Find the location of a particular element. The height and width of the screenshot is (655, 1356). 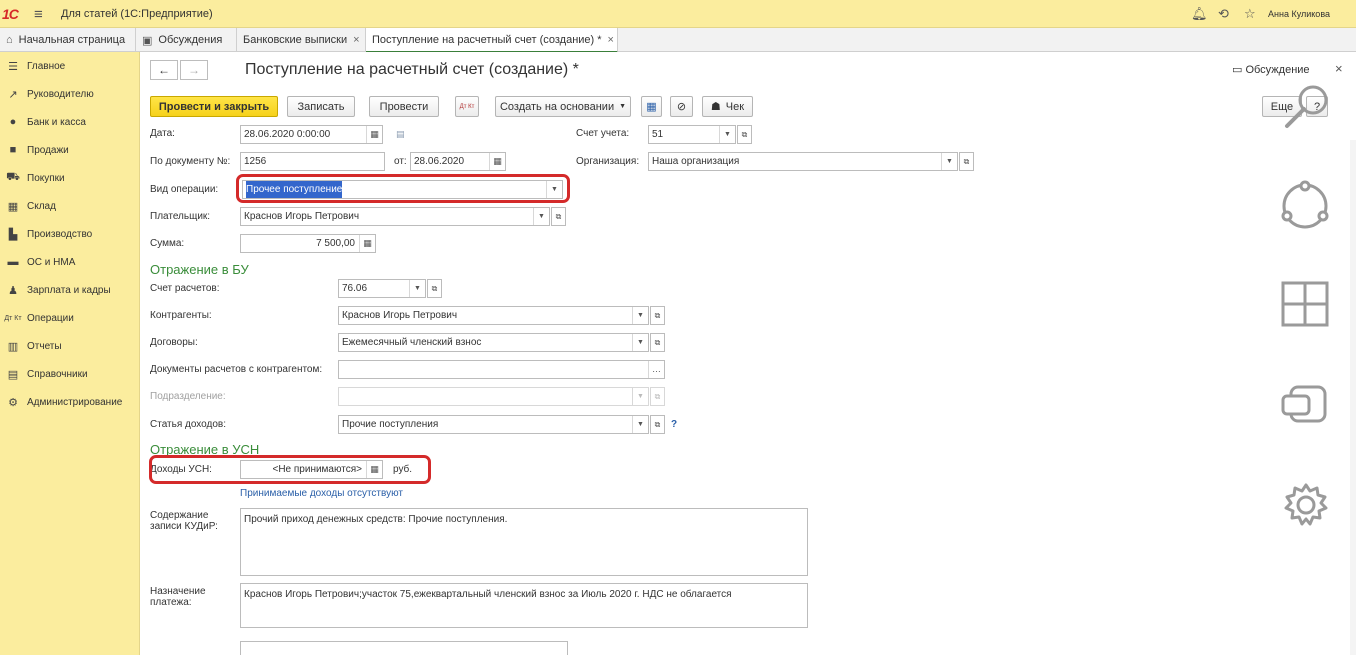

app-title: Для статей (1С:Предприятие) is located at coordinates (137, 14).